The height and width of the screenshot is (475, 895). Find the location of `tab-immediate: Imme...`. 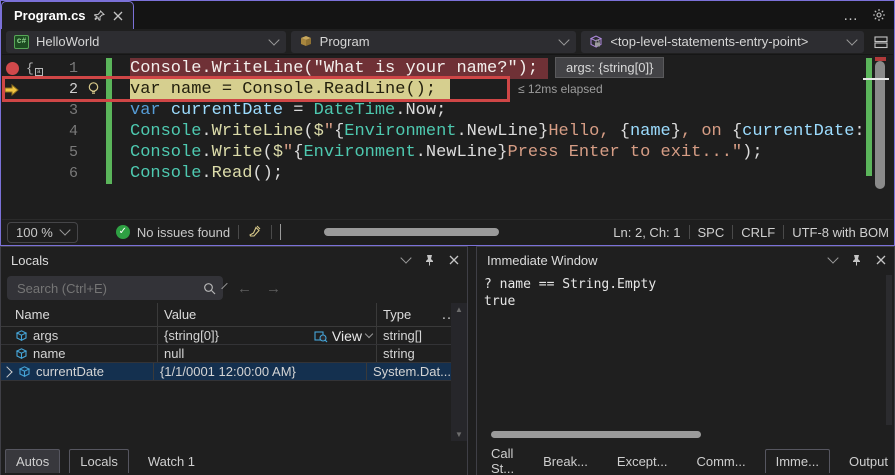

tab-immediate: Imme... is located at coordinates (797, 461).